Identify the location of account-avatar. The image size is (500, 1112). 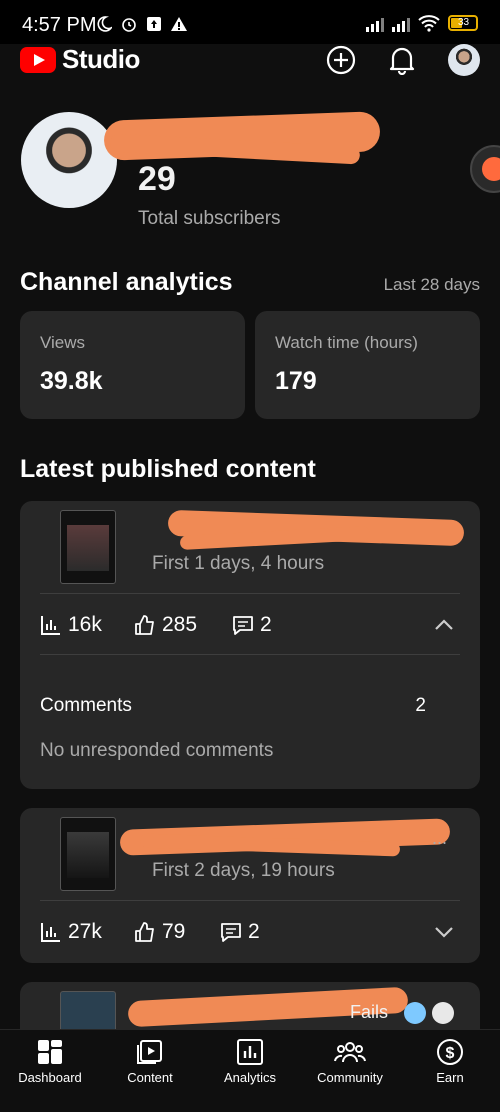
(464, 60).